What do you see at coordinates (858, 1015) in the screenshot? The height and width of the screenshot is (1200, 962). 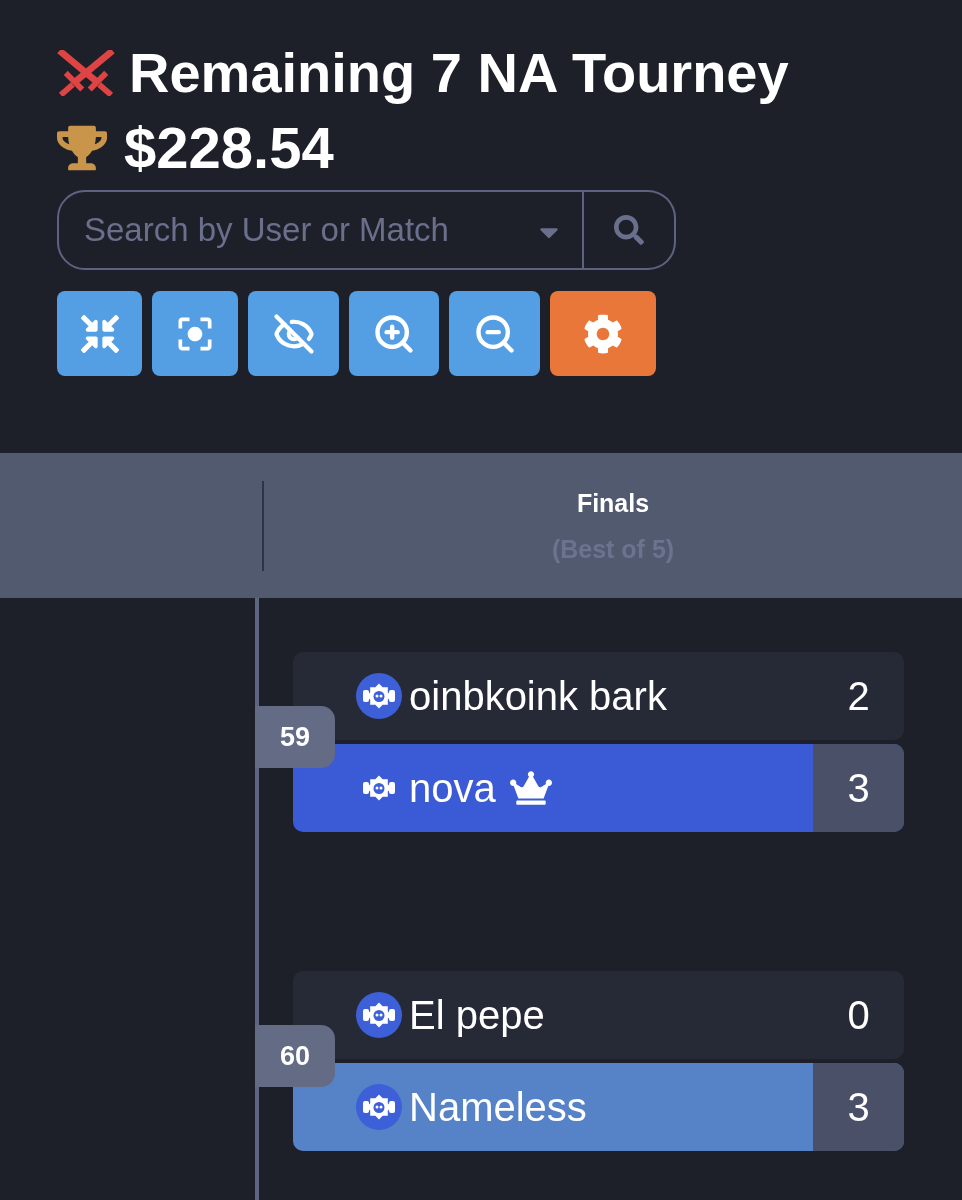 I see `player-score: 0` at bounding box center [858, 1015].